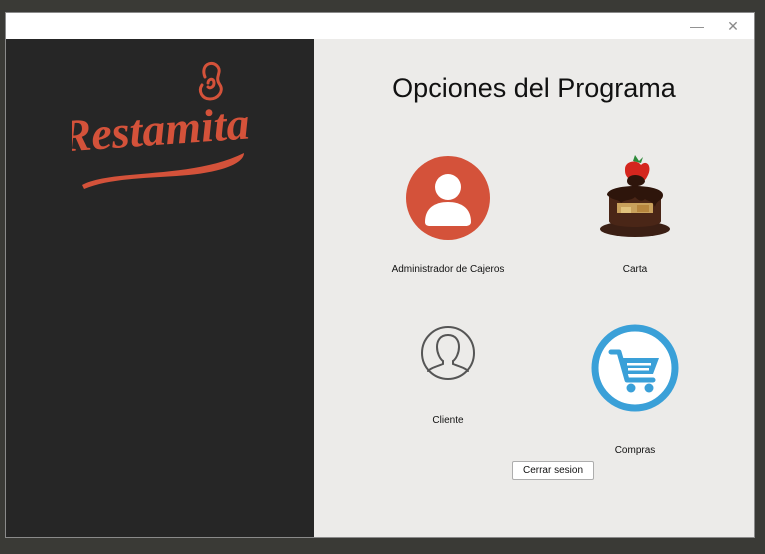 This screenshot has height=554, width=765. I want to click on option-label: Carta, so click(635, 269).